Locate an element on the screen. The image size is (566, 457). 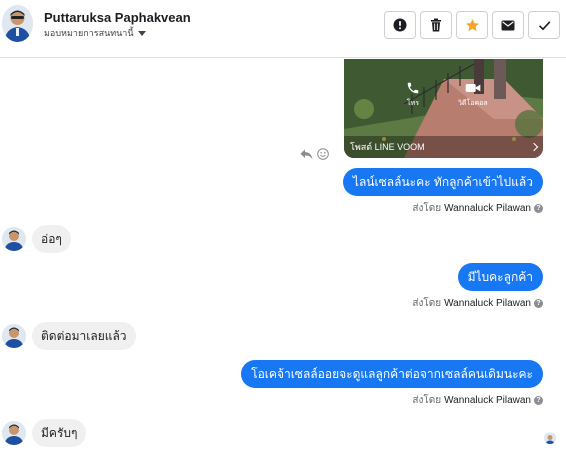
shared-media-card: โทร วิดีโอคอล โพสต์ LINE VOOM is located at coordinates (443, 108).